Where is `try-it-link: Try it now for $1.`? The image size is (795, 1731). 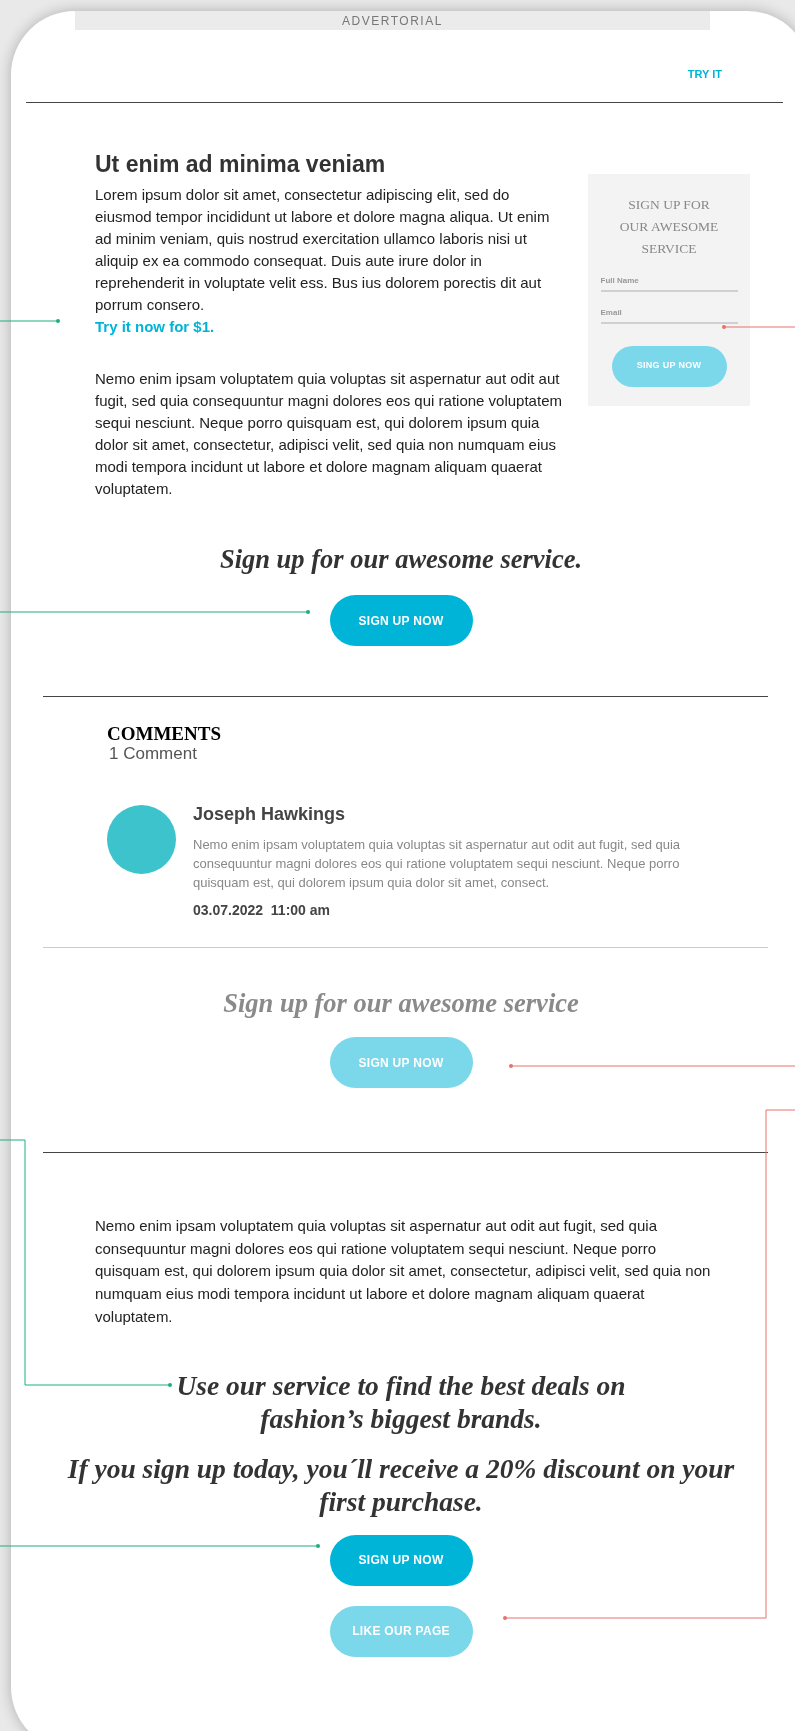
try-it-link: Try it now for $1. is located at coordinates (155, 326).